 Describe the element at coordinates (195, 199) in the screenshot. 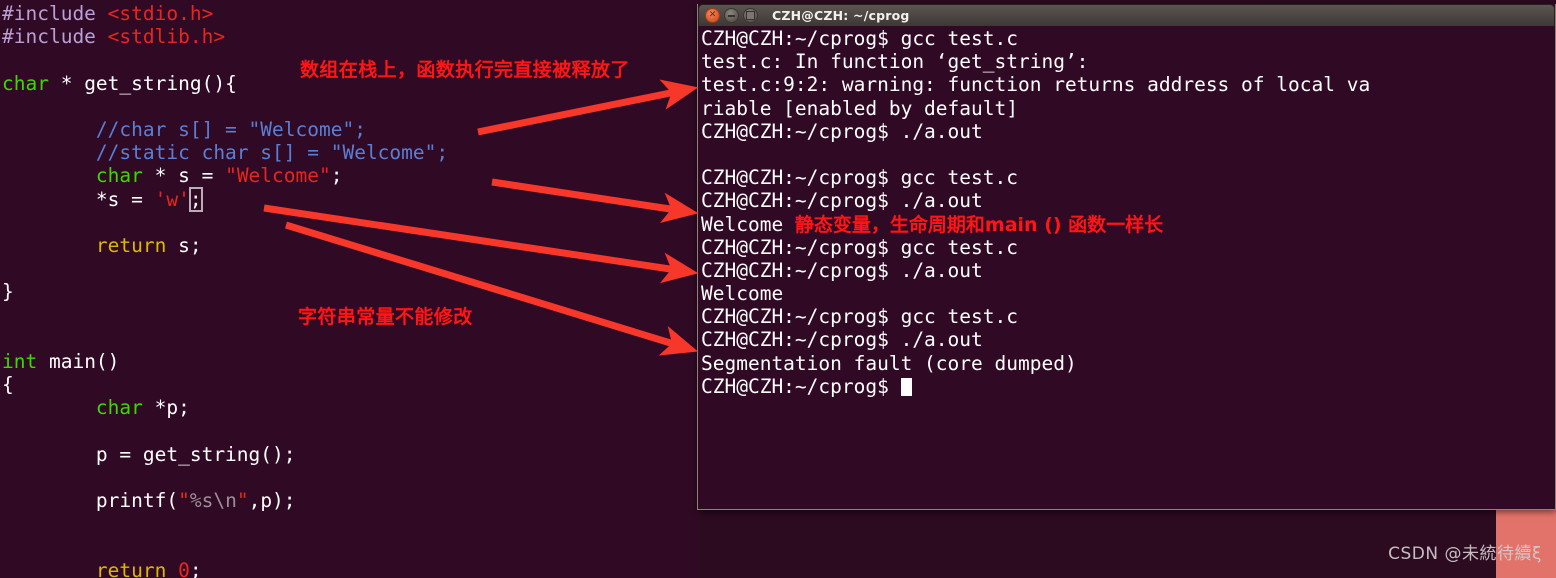

I see `editor-cursor: ;` at that location.